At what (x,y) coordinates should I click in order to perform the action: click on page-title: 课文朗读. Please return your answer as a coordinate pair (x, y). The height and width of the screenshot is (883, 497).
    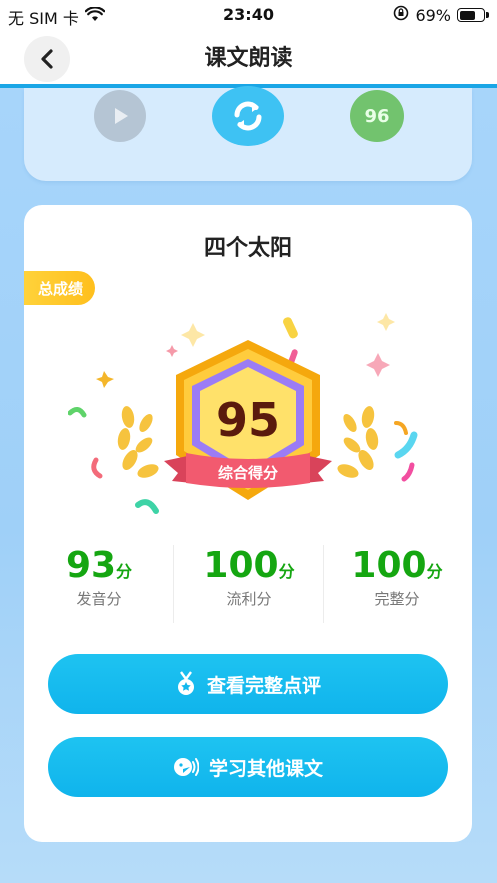
    Looking at the image, I should click on (248, 58).